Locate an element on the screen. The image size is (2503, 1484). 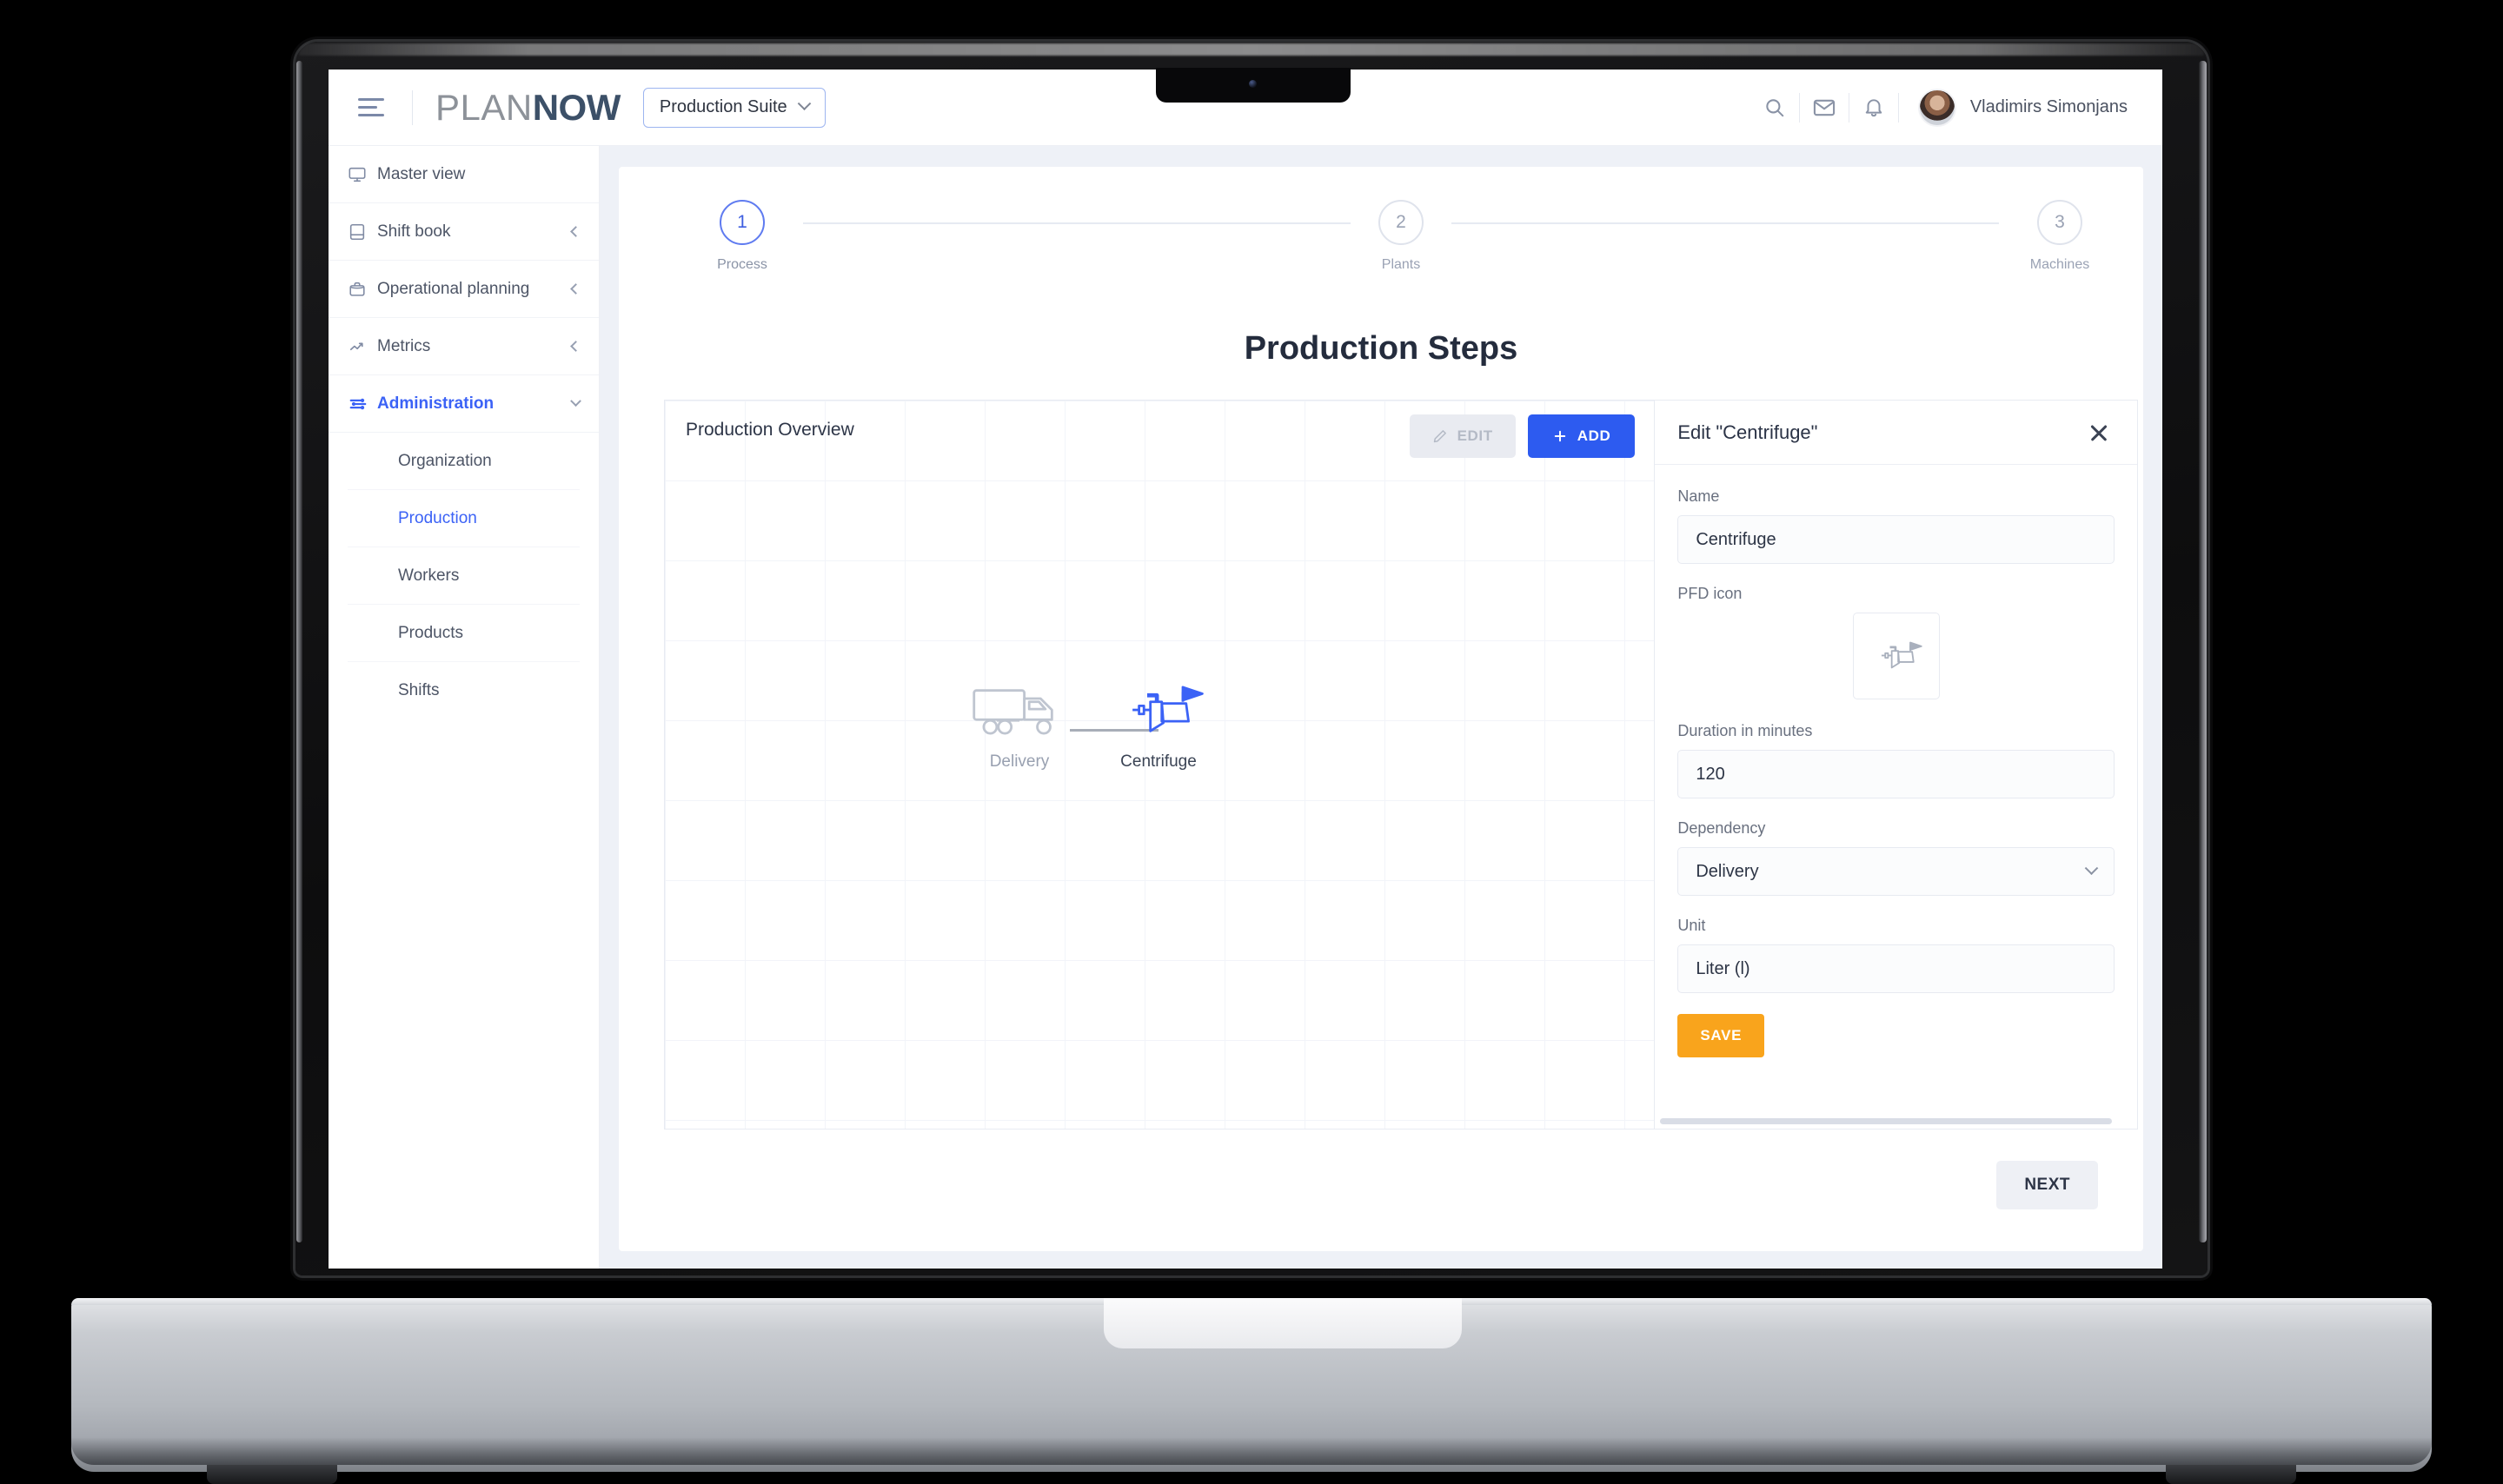
sidebar-subitem-label: Organization is located at coordinates (445, 460).